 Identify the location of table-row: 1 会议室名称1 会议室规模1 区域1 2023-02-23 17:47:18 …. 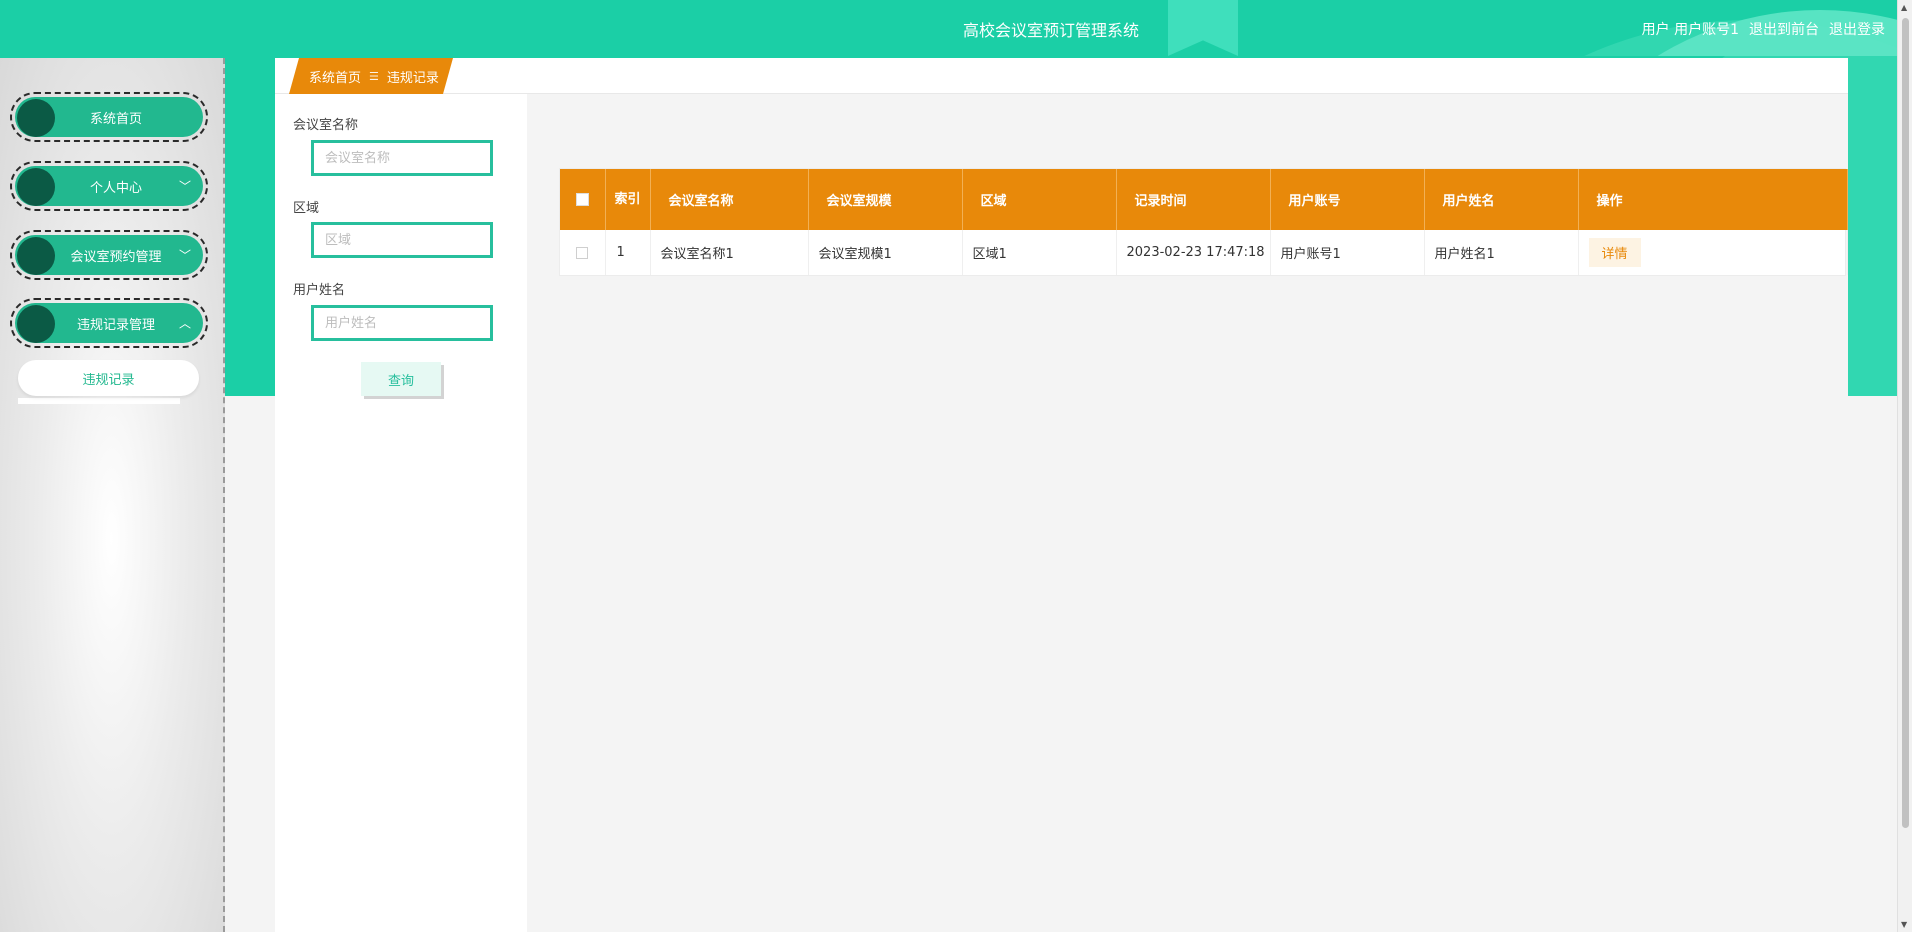
(1204, 252).